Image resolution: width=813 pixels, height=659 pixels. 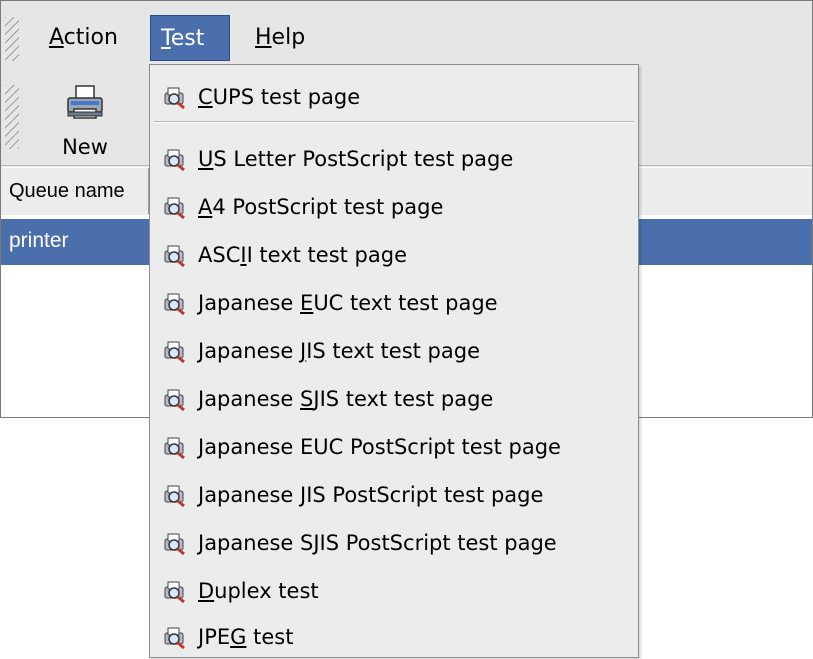 I want to click on menu-item-mnemonic: G, so click(x=238, y=637).